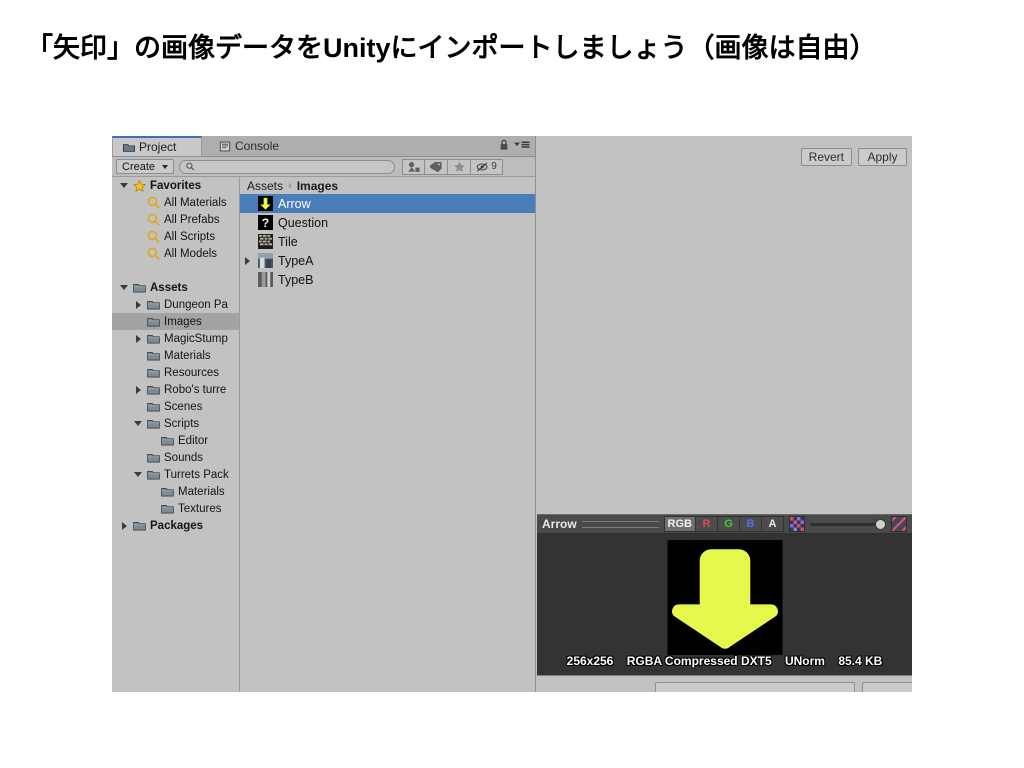 This screenshot has height=768, width=1024. Describe the element at coordinates (175, 406) in the screenshot. I see `tree-item-scenes: Scenes` at that location.